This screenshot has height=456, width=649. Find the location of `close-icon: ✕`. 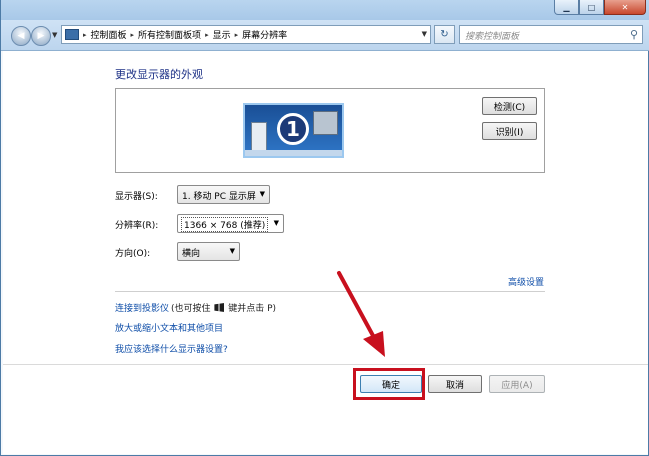

close-icon: ✕ is located at coordinates (625, 7).